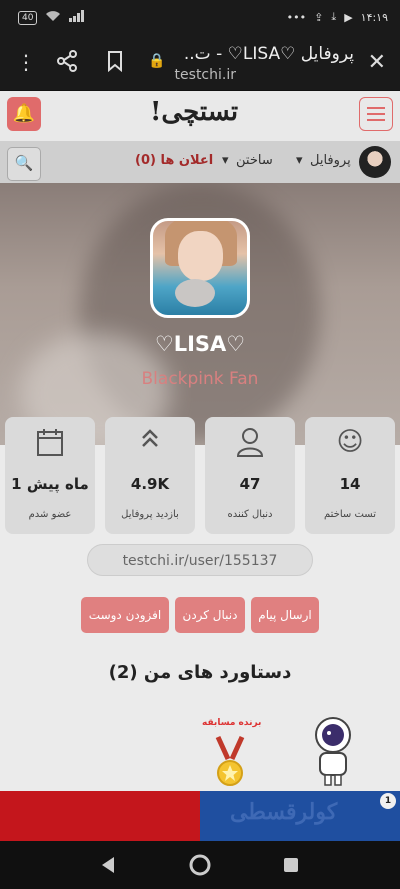 This screenshot has height=889, width=400. I want to click on user-avatar-small, so click(375, 162).